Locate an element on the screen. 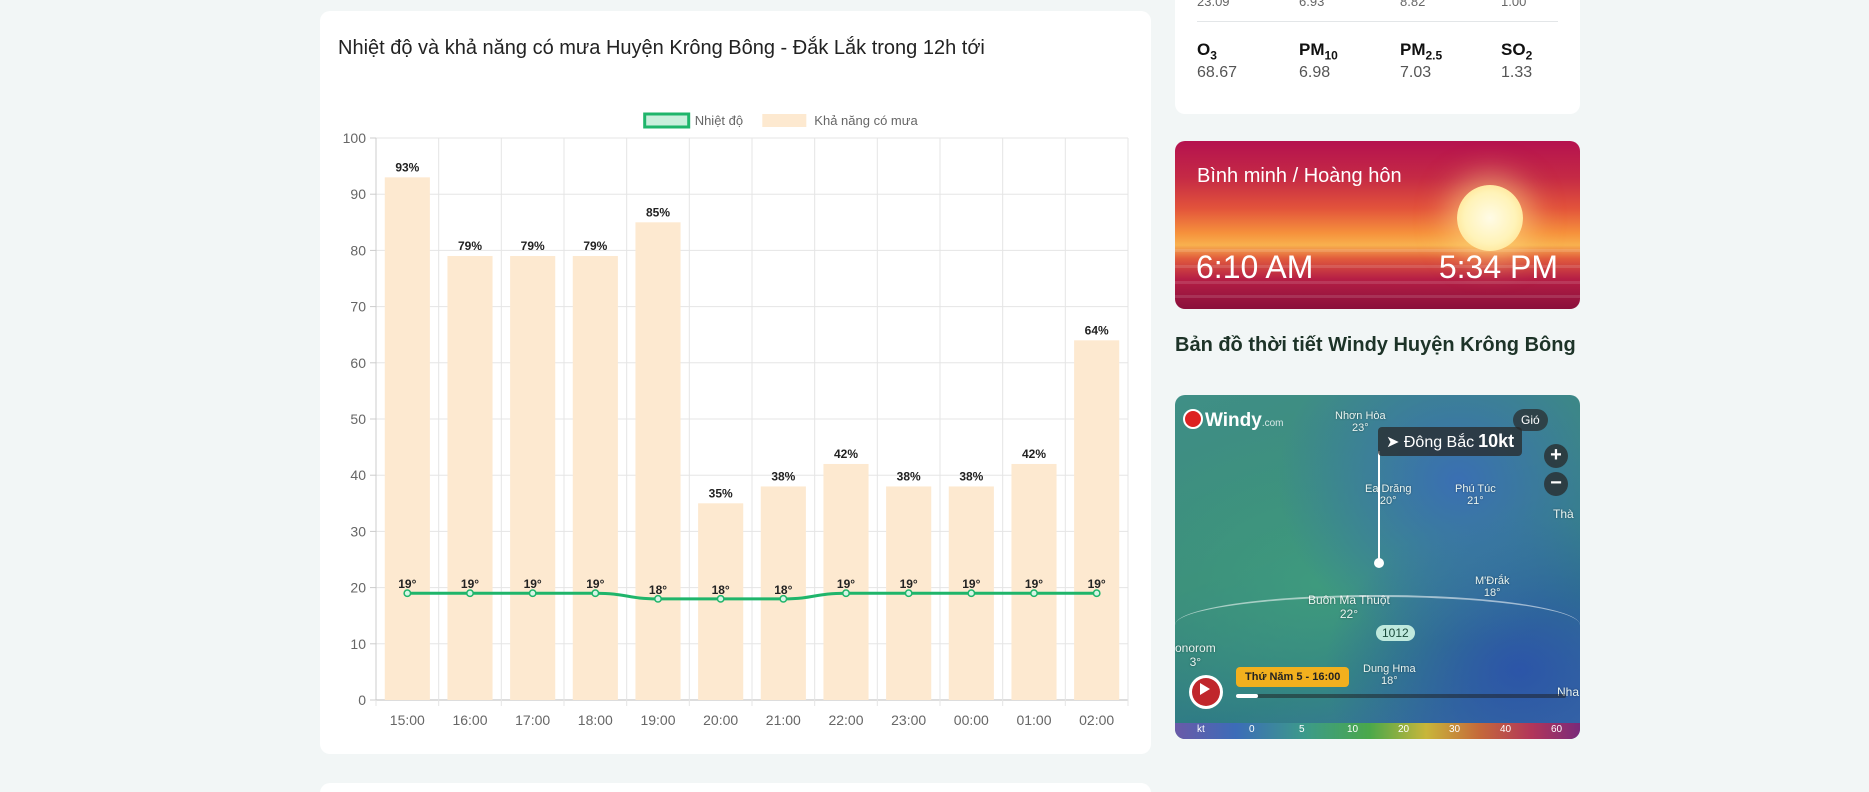  x-tick-label: 02:00 is located at coordinates (1096, 720).